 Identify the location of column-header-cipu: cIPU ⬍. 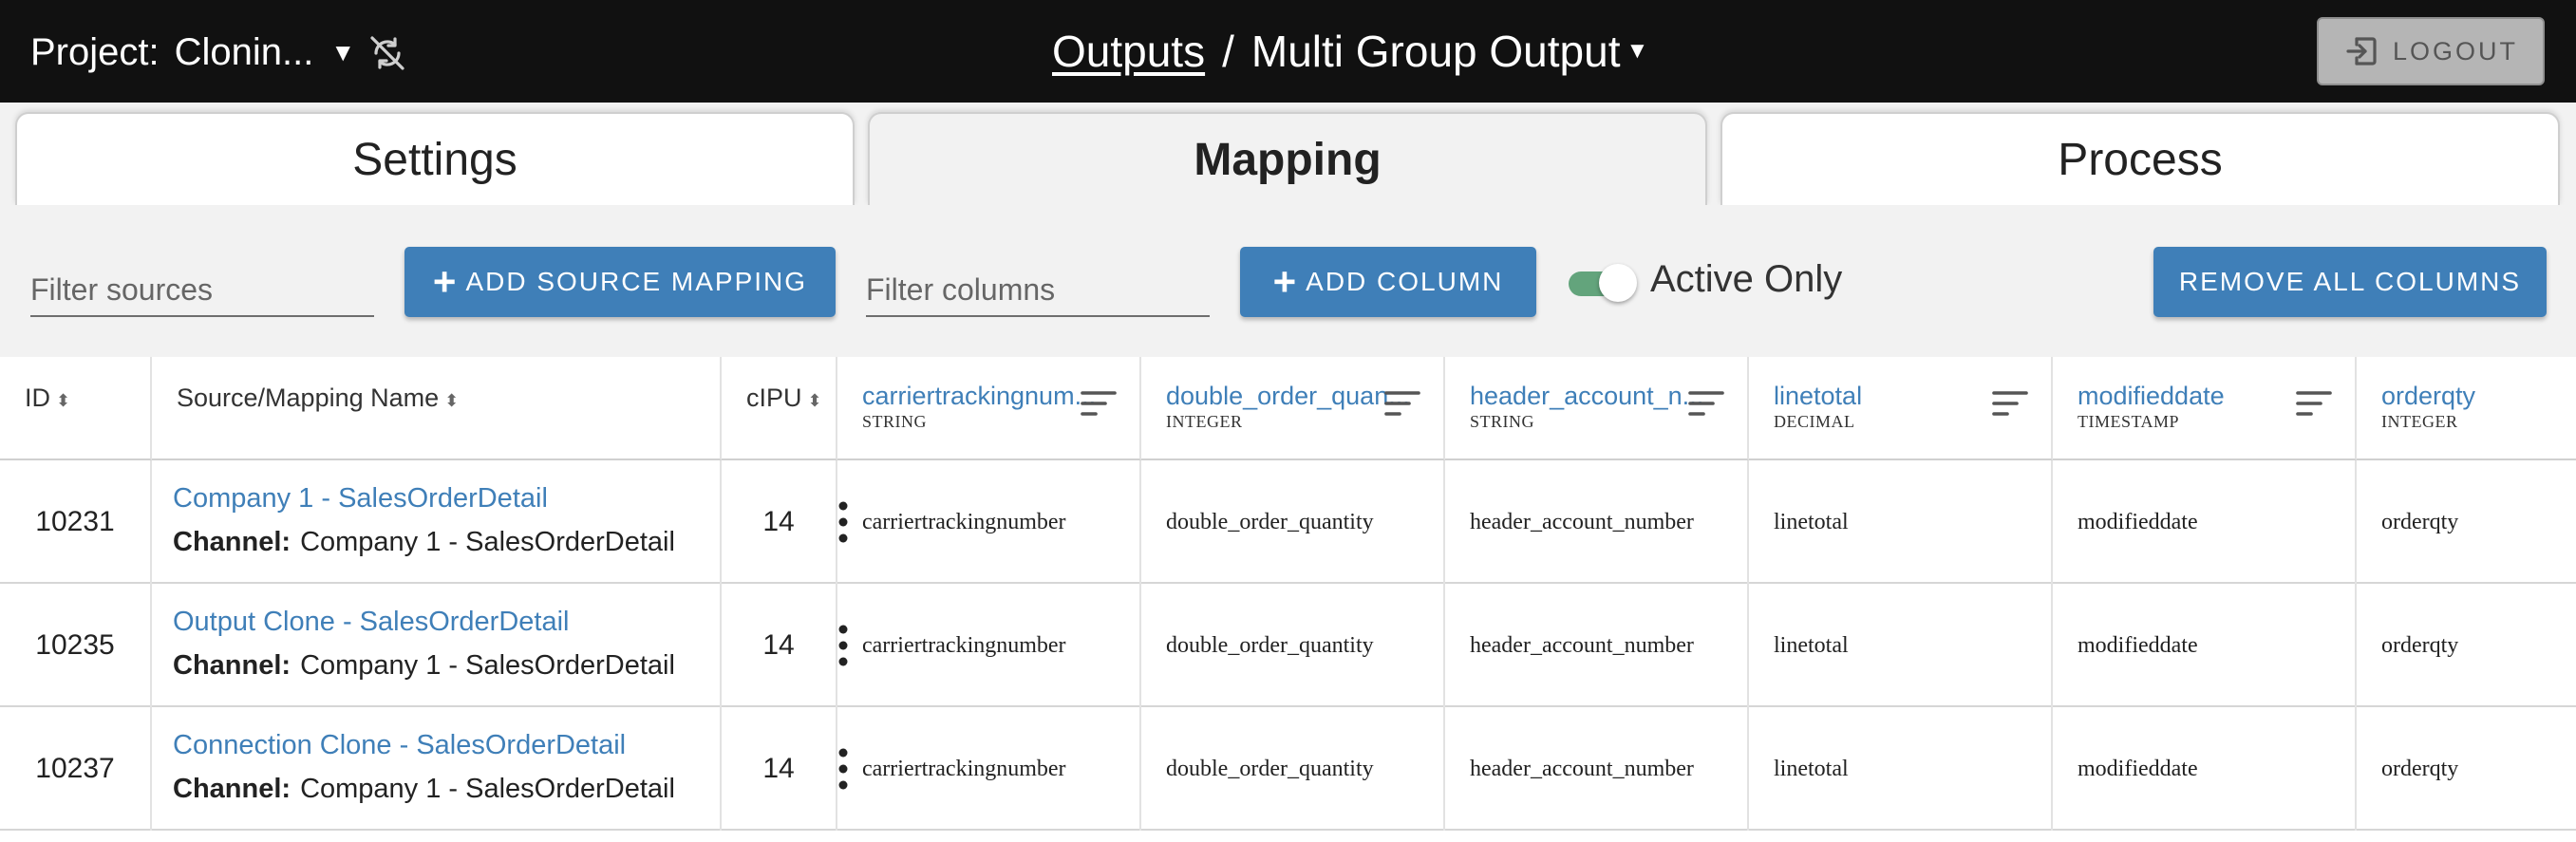
(779, 408).